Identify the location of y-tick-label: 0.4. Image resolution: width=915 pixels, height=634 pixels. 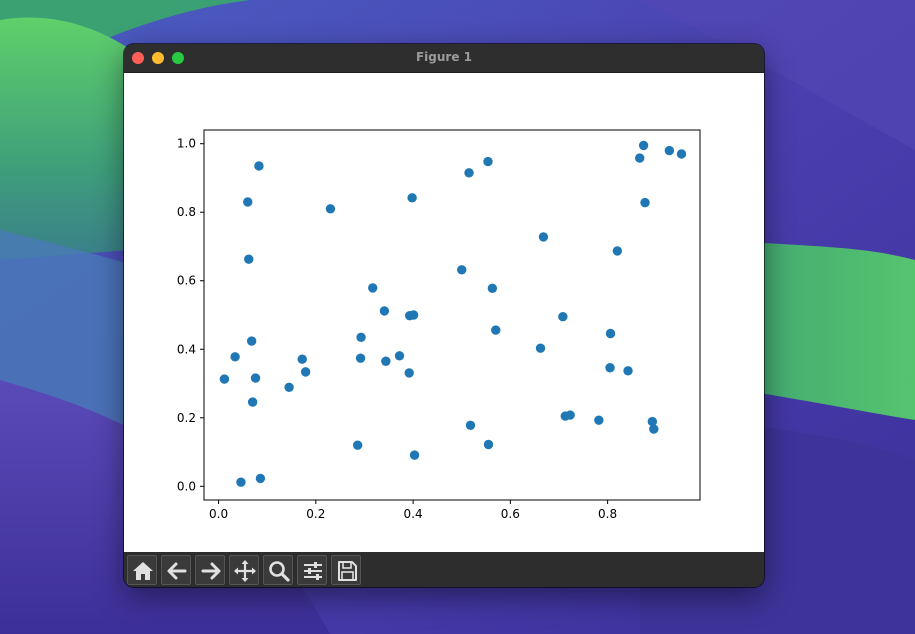
(186, 349).